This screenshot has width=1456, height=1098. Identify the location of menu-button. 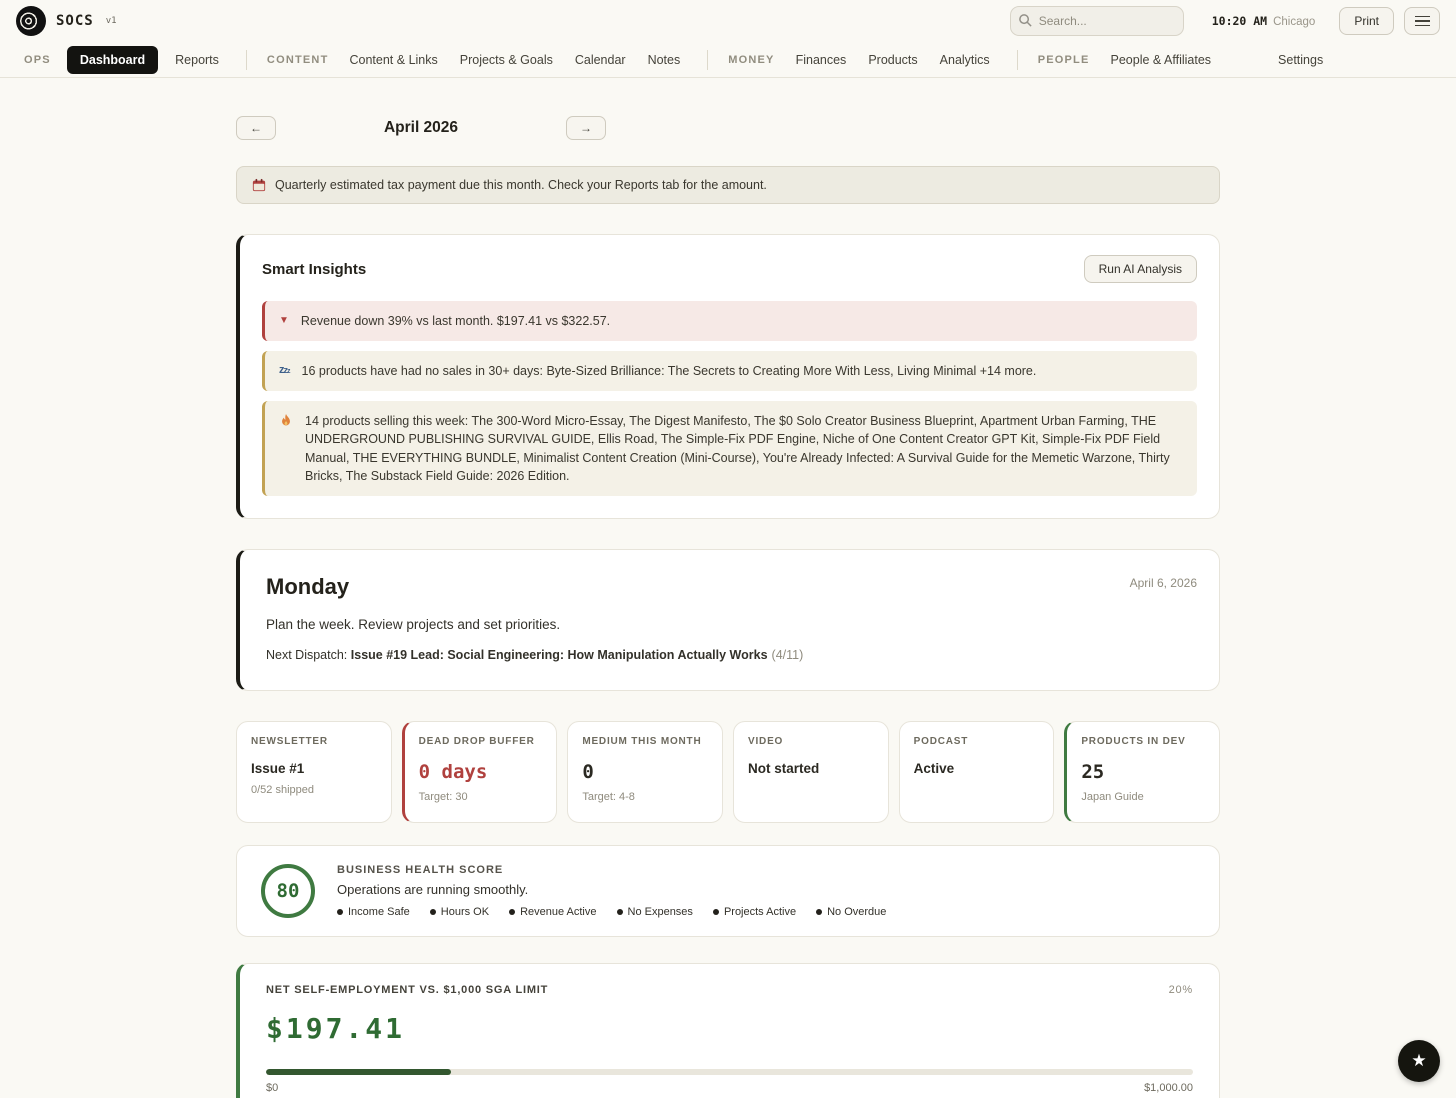
(1422, 21).